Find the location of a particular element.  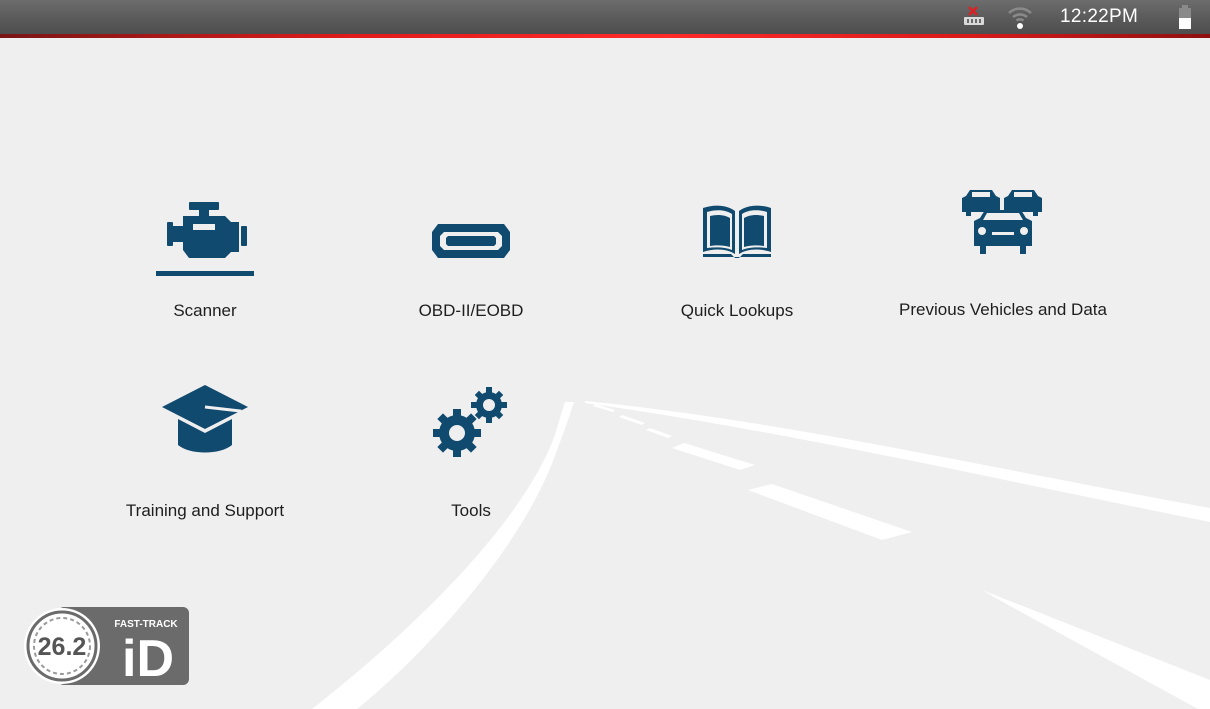

tile-obd: OBD-II/EOBD is located at coordinates (471, 248).